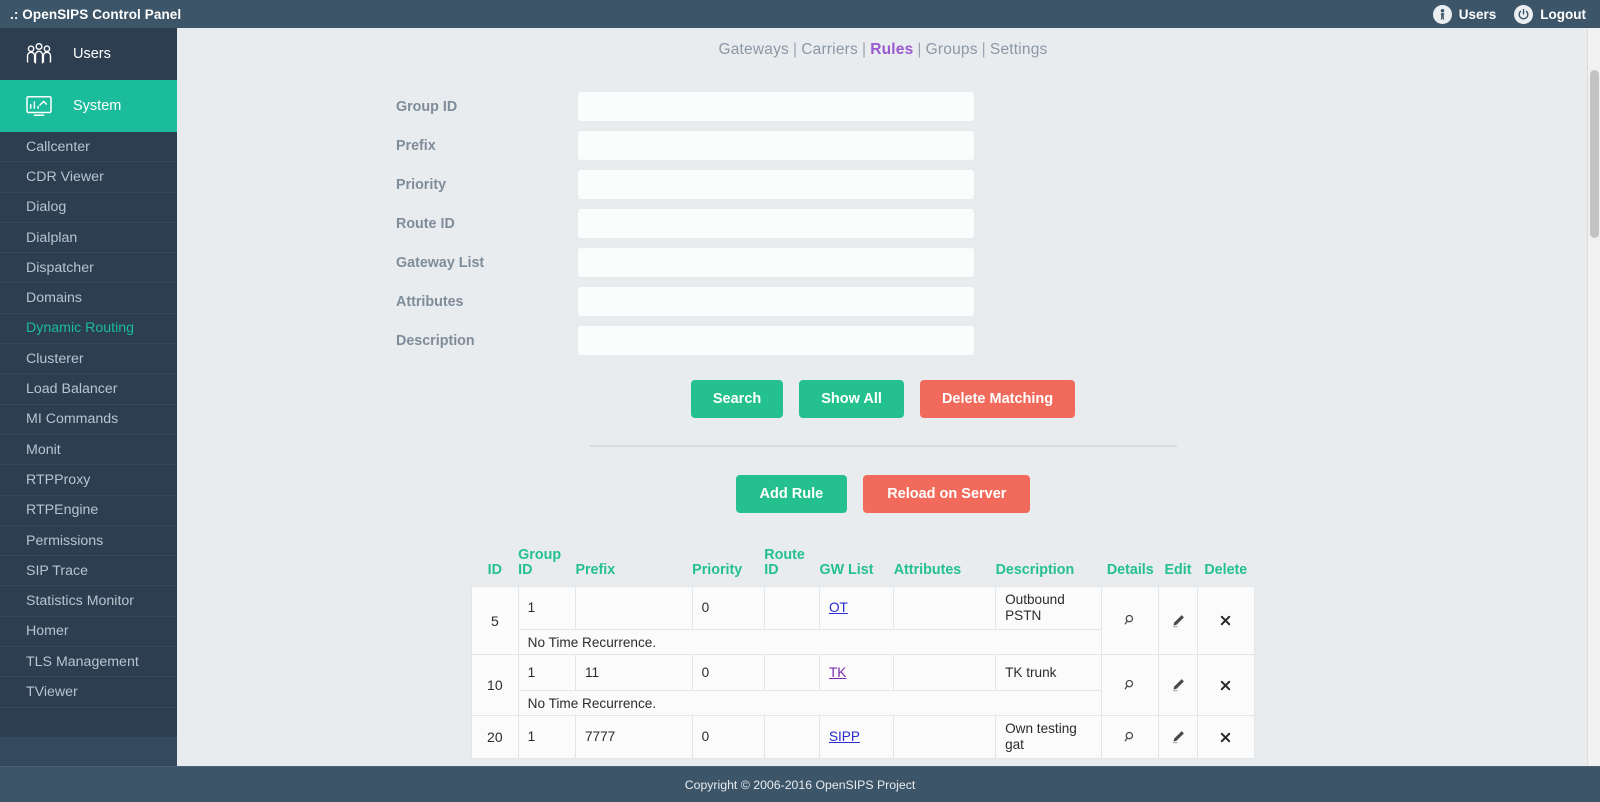 The height and width of the screenshot is (802, 1600). What do you see at coordinates (776, 301) in the screenshot?
I see `input-attributes` at bounding box center [776, 301].